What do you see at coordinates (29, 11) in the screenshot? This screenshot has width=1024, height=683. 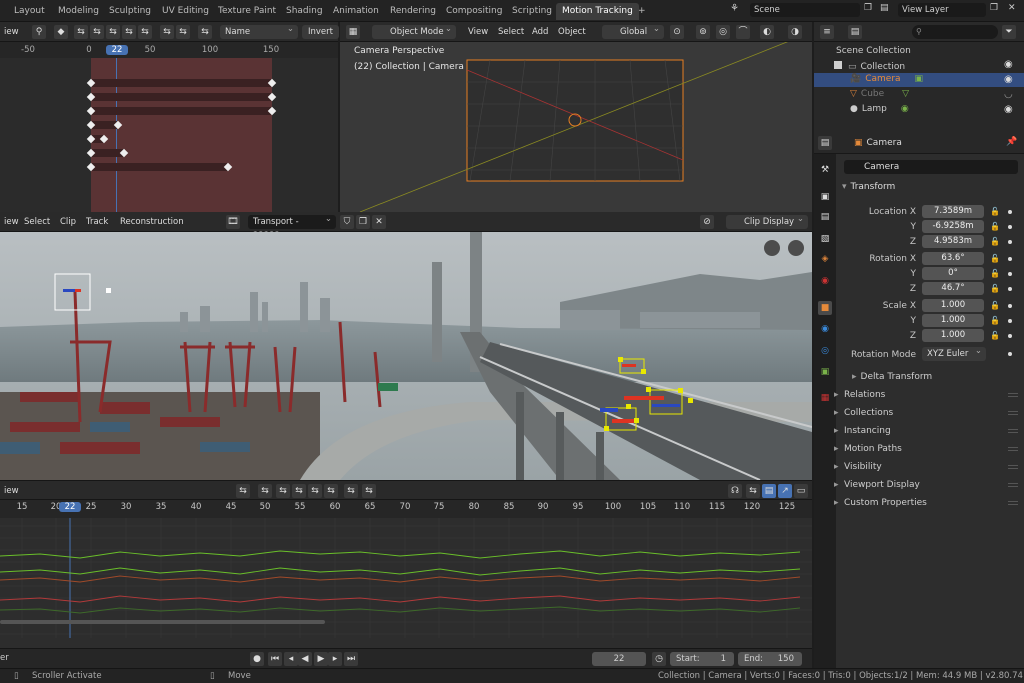 I see `tab-layout: Layout` at bounding box center [29, 11].